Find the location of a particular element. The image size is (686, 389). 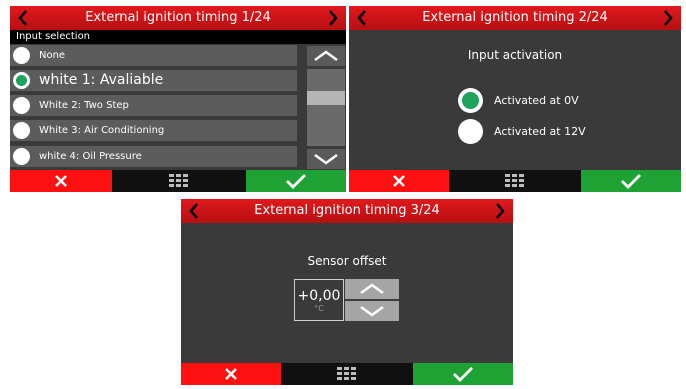

screen-title: External ignition timing 3/24 is located at coordinates (347, 210).